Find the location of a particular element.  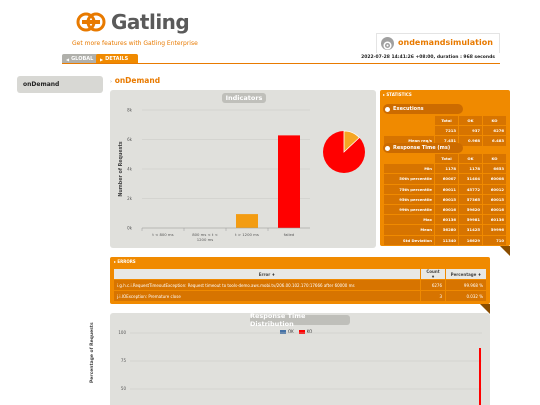

row-label: Max is located at coordinates (409, 220).